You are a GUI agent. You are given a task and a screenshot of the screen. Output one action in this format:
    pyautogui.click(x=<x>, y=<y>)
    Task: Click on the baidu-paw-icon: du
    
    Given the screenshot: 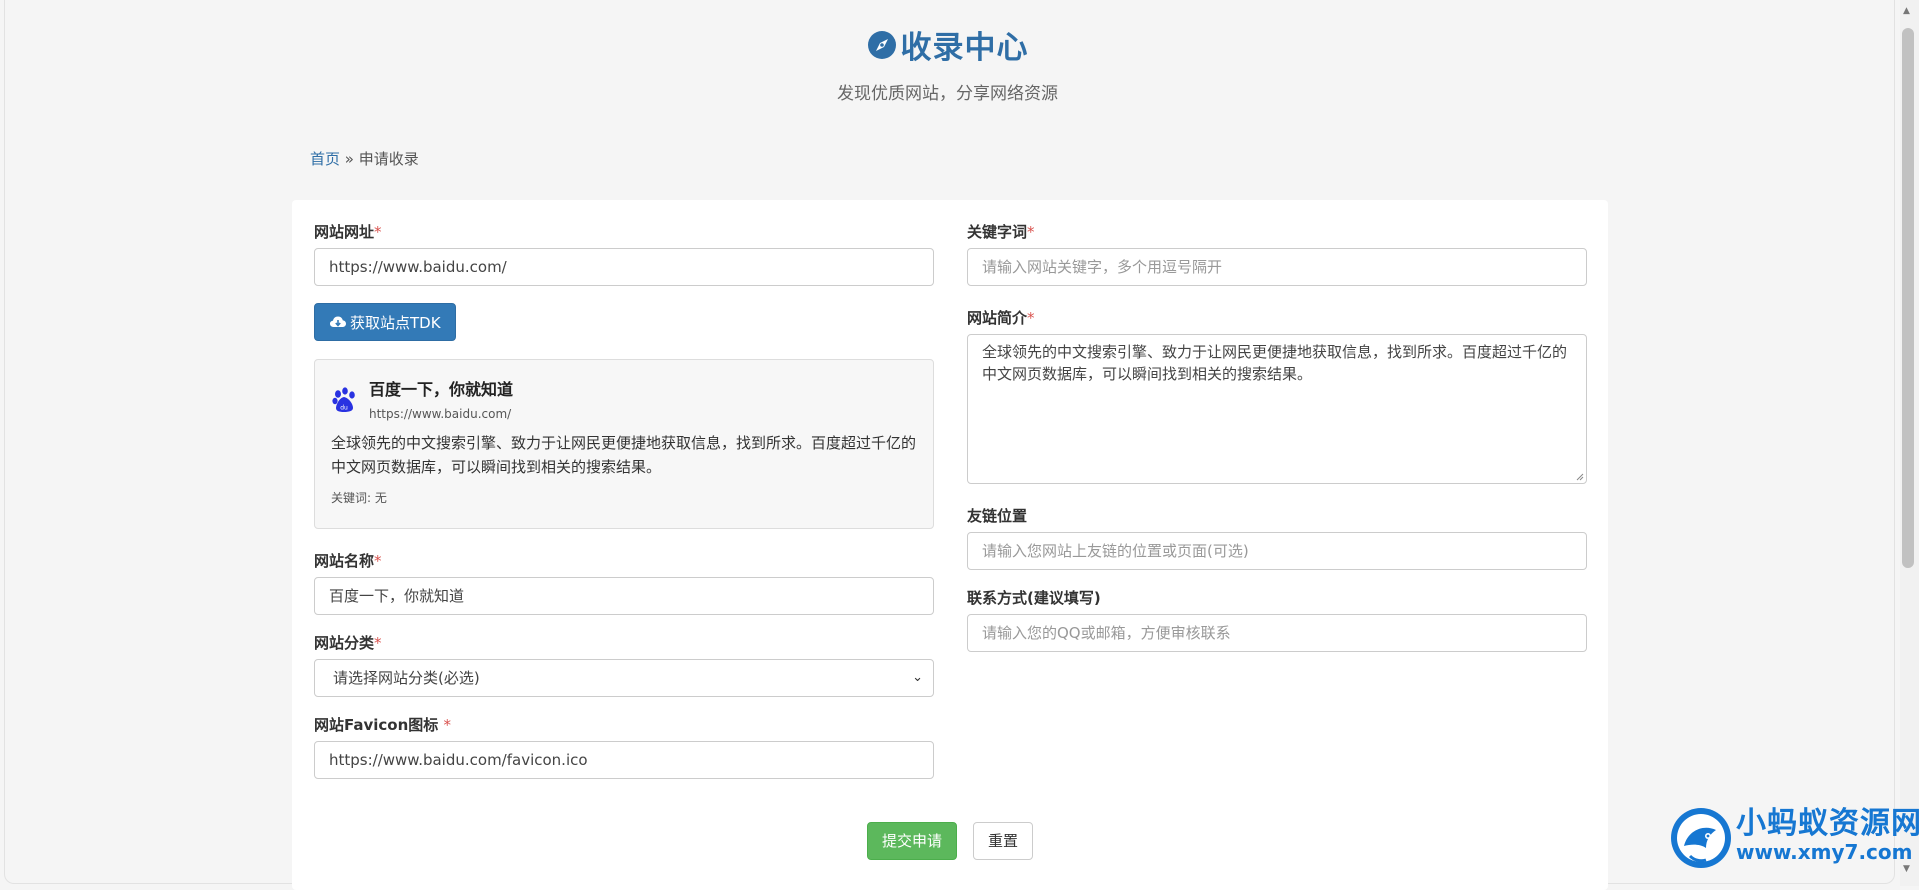 What is the action you would take?
    pyautogui.click(x=343, y=399)
    